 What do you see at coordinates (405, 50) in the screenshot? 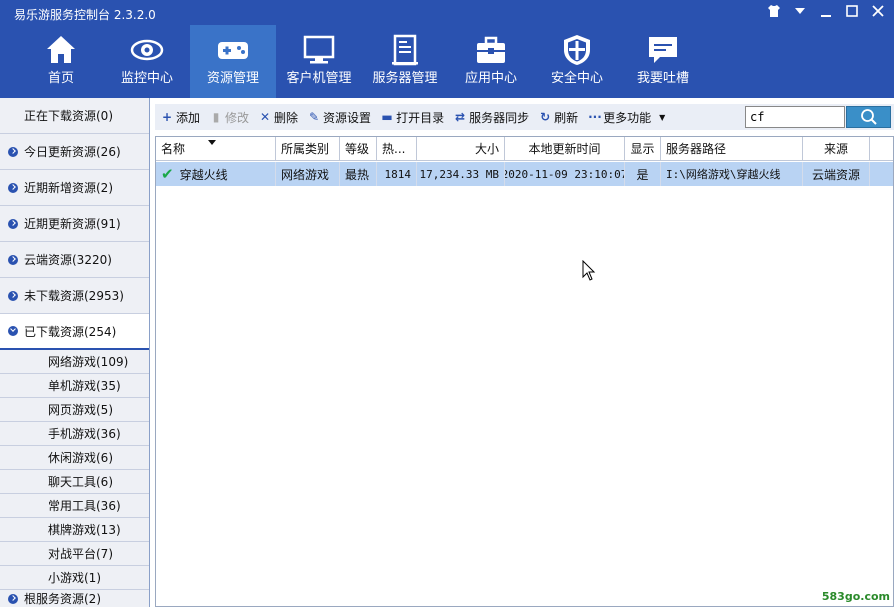
I see `server-icon` at bounding box center [405, 50].